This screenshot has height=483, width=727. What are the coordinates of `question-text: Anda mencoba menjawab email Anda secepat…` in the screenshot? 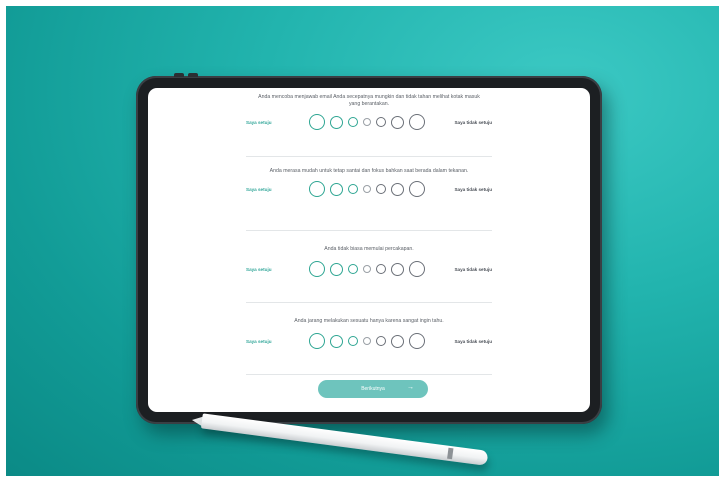 It's located at (369, 100).